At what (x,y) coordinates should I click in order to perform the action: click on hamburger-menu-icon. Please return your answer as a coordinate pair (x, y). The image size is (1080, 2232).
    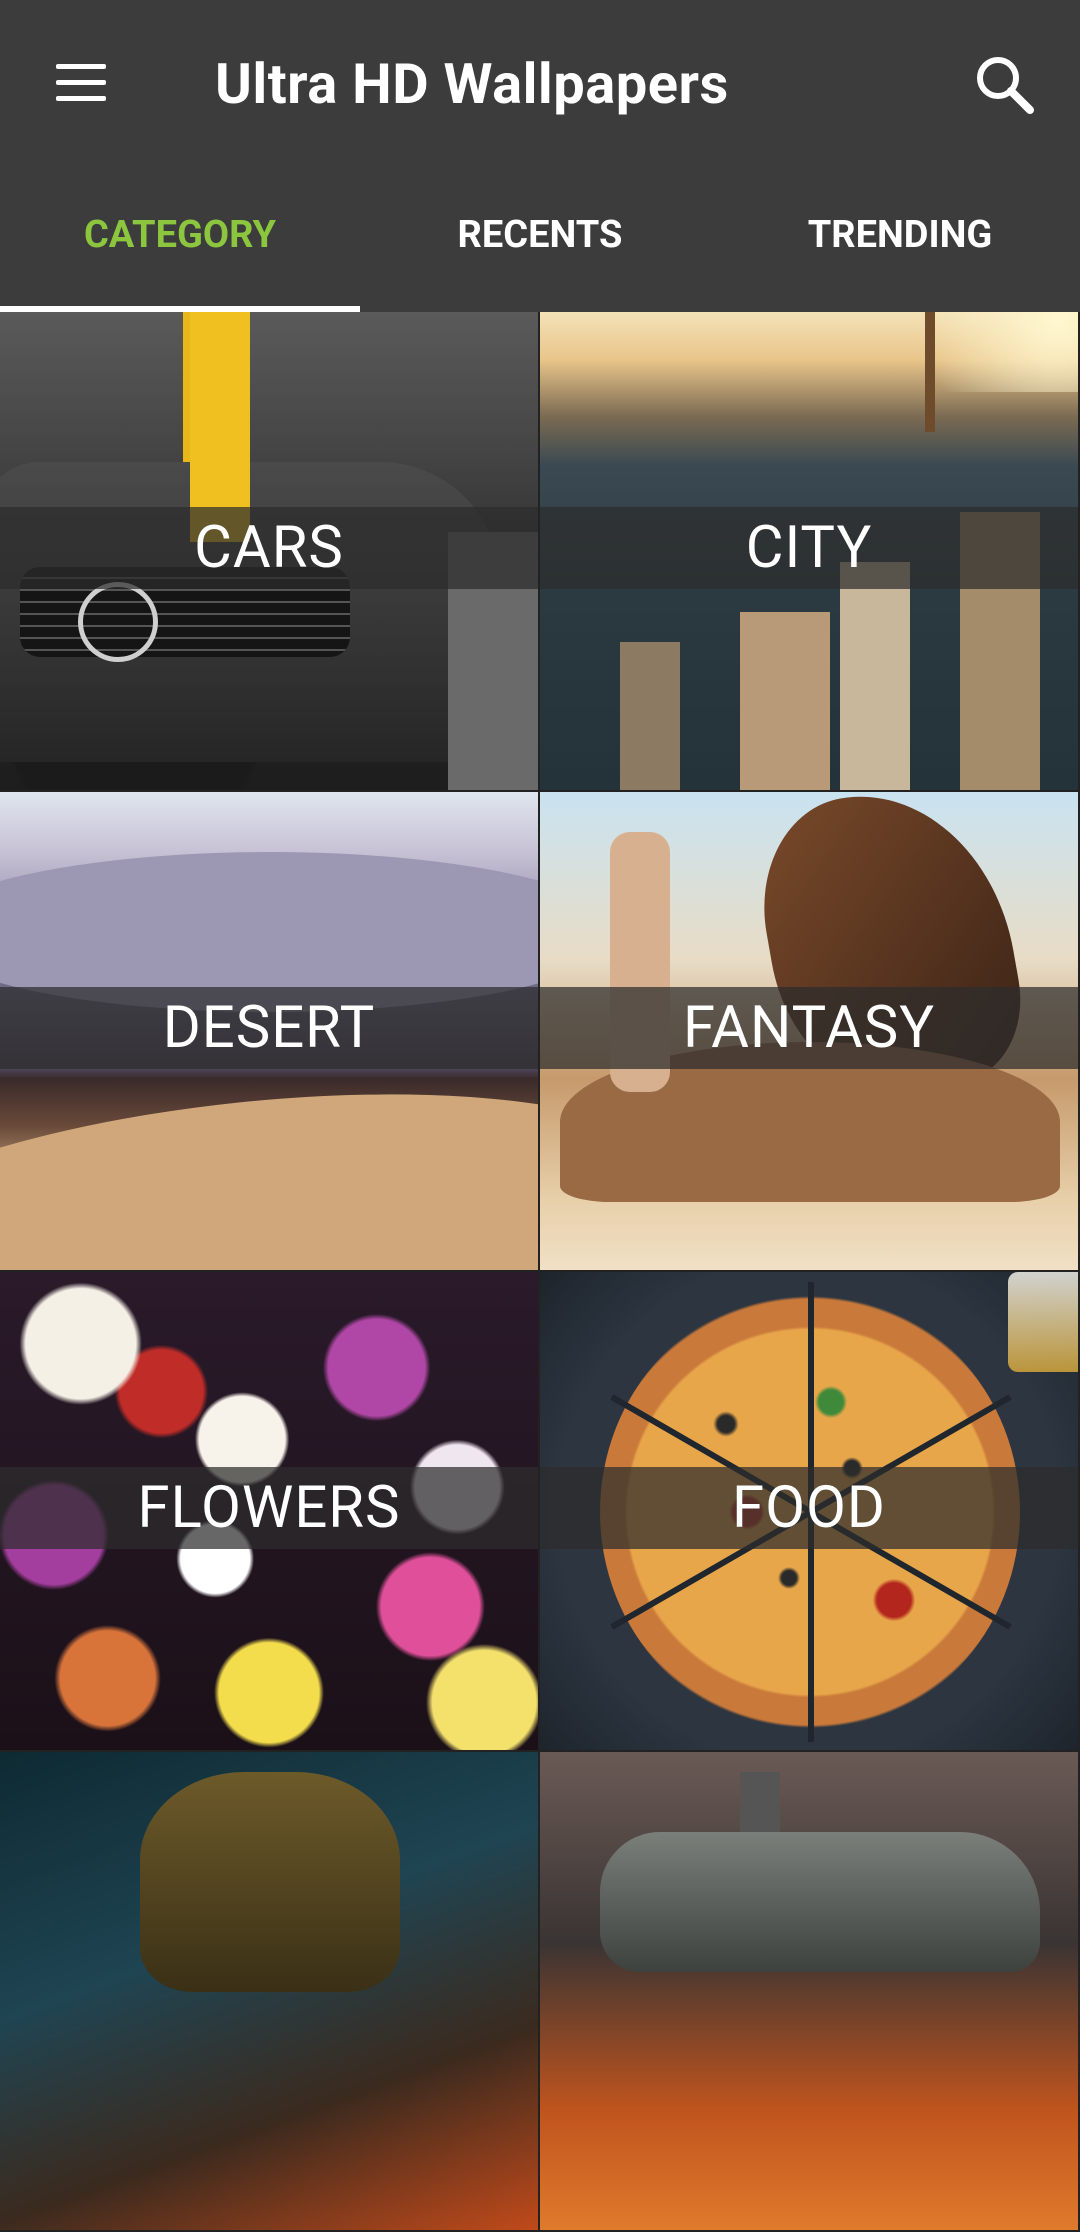
    Looking at the image, I should click on (81, 83).